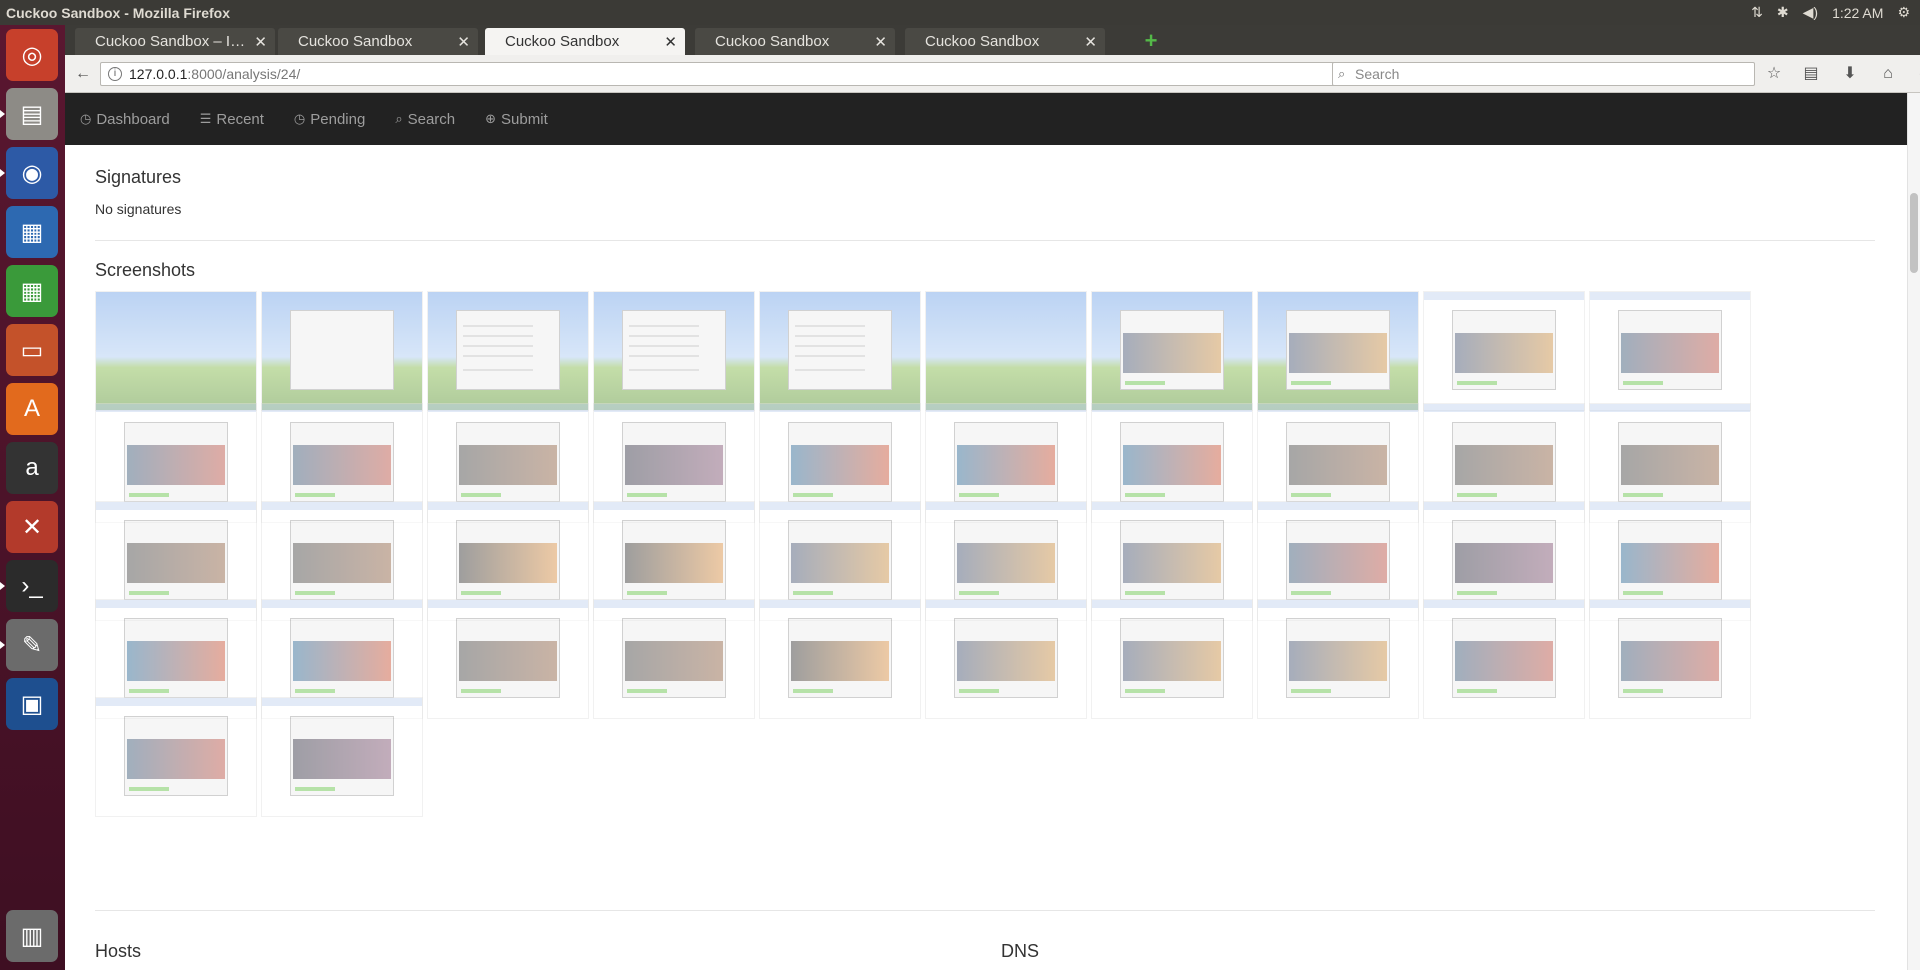 Image resolution: width=1920 pixels, height=970 pixels. What do you see at coordinates (1850, 74) in the screenshot?
I see `download-icon: ⬇` at bounding box center [1850, 74].